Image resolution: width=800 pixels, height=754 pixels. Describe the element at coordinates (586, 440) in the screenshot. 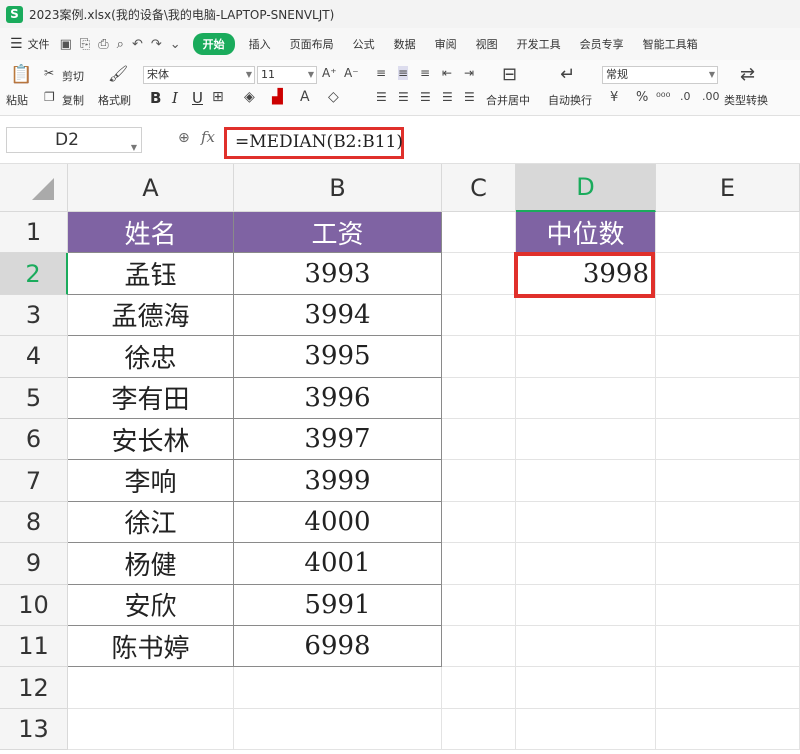

I see `cell-d6` at that location.